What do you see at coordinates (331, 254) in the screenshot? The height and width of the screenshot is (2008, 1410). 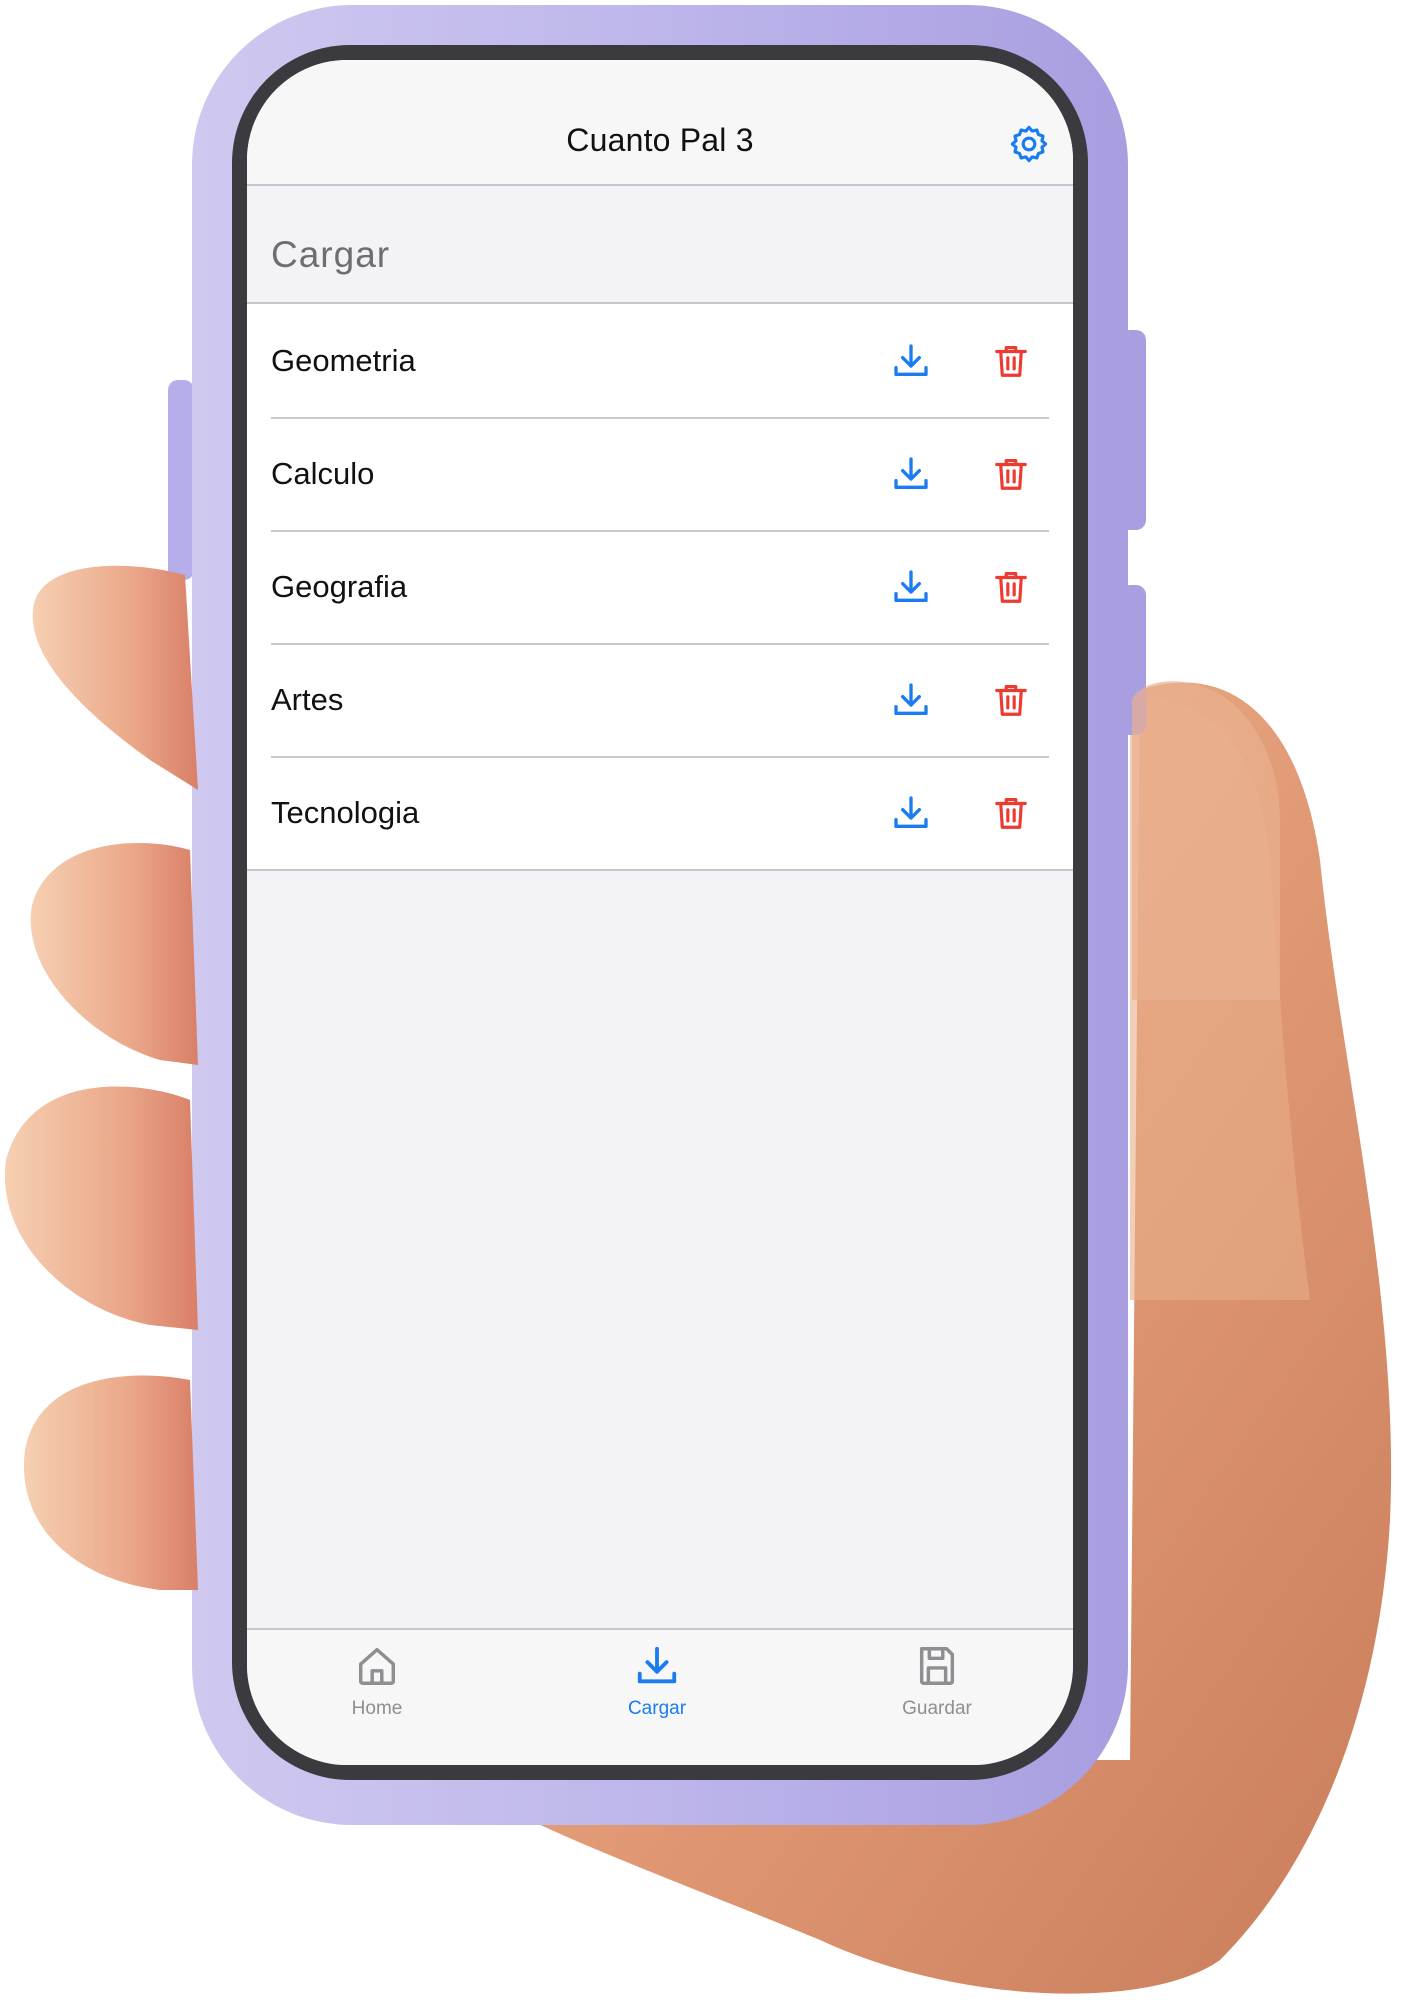 I see `section-header: Cargar` at bounding box center [331, 254].